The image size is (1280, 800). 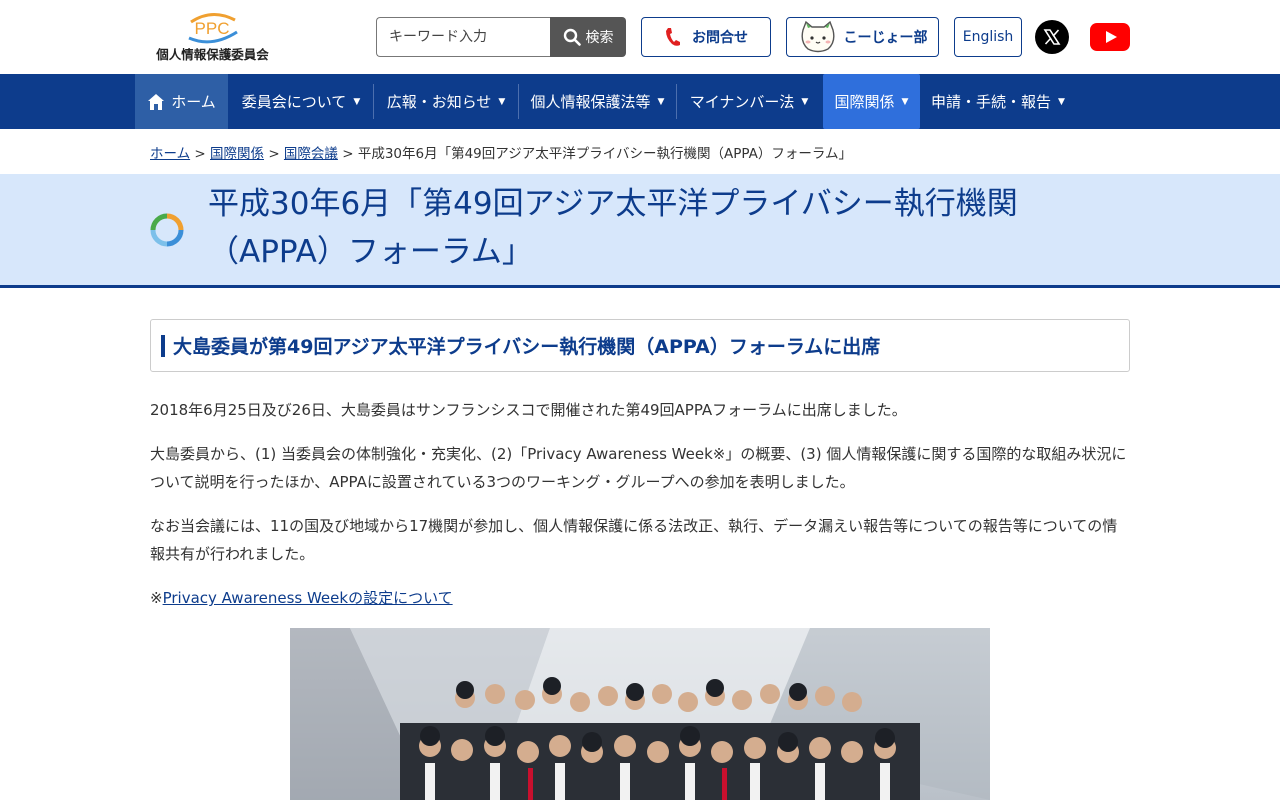 What do you see at coordinates (640, 37) in the screenshot?
I see `site-header: PPC 個人情報保護委員会 検索 お問合せ こーじょー部` at bounding box center [640, 37].